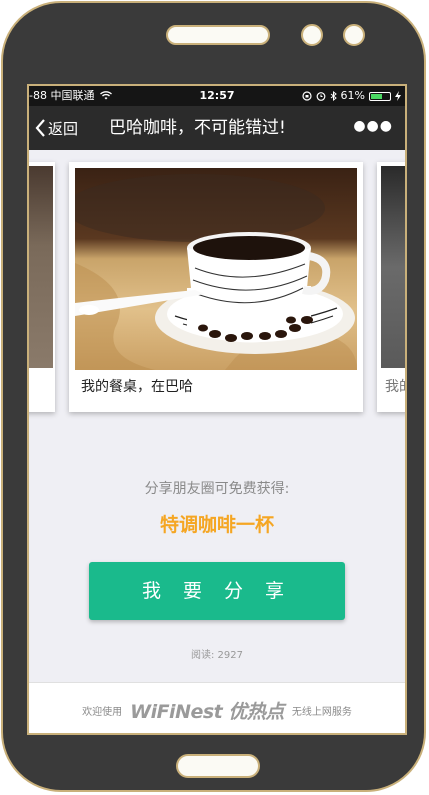 The image size is (429, 795). Describe the element at coordinates (217, 489) in the screenshot. I see `share-tip: 分享朋友圈可免费获得:` at that location.